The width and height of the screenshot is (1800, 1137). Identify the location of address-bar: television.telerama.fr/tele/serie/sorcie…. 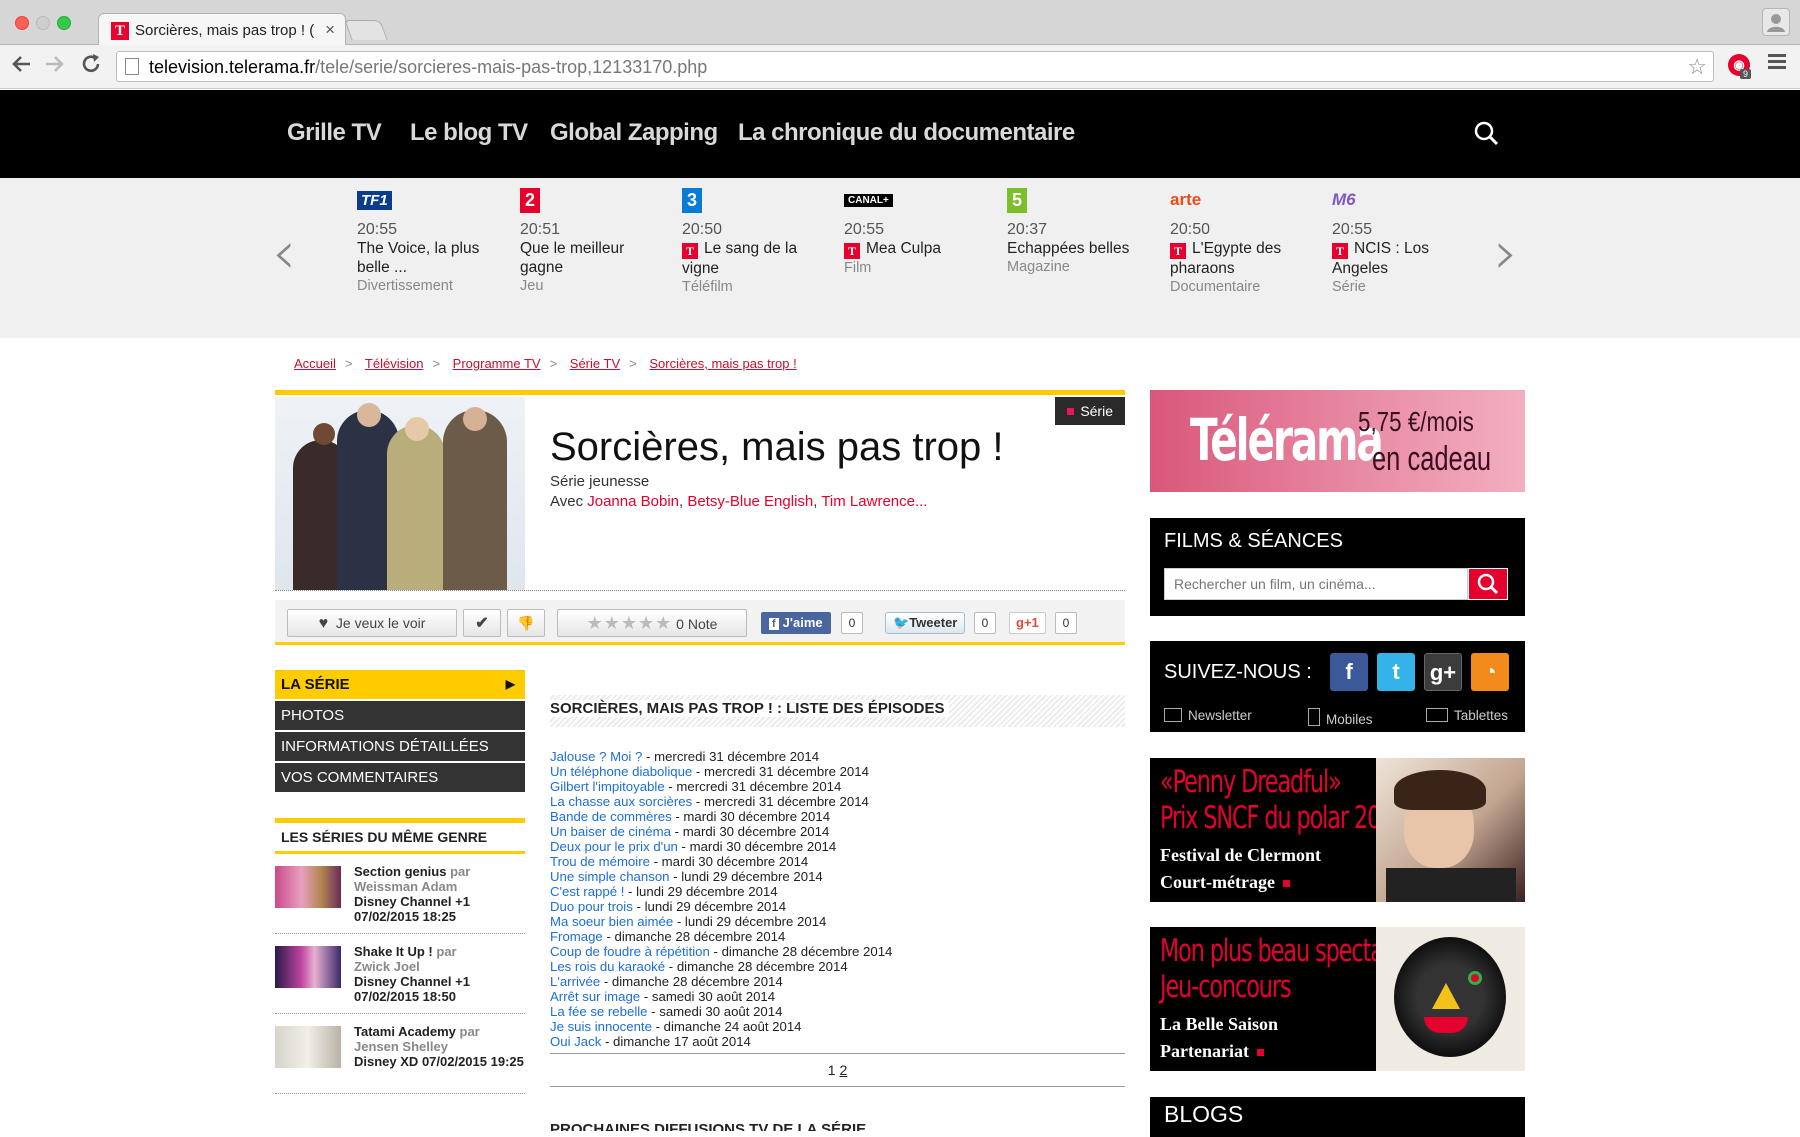
(915, 66).